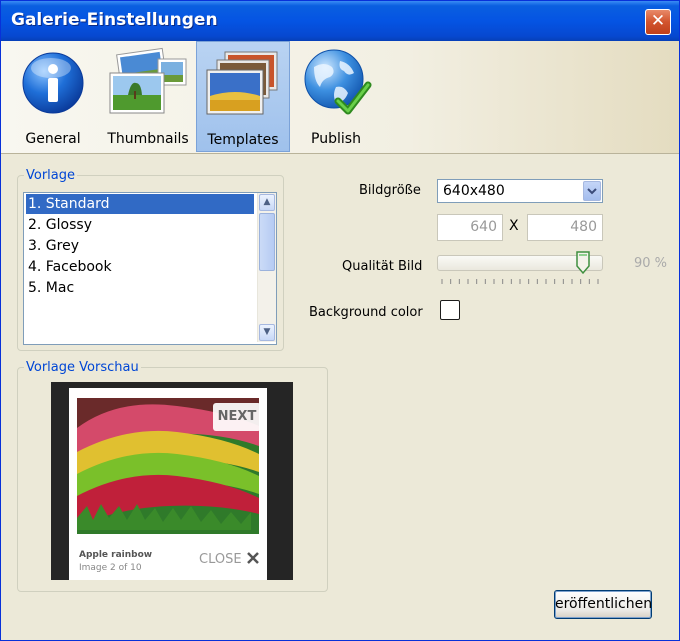 The image size is (680, 641). What do you see at coordinates (140, 225) in the screenshot?
I see `list-item: 2. Glossy` at bounding box center [140, 225].